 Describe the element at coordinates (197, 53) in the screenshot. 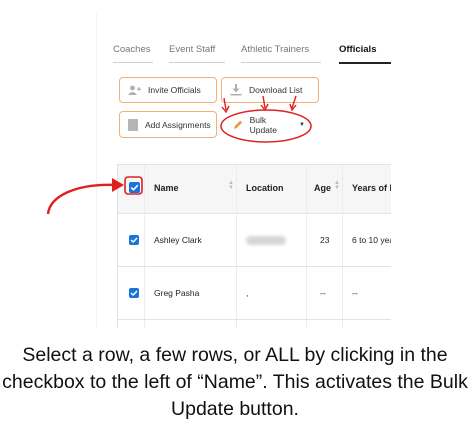

I see `tab-event-staff: Event Staff` at that location.